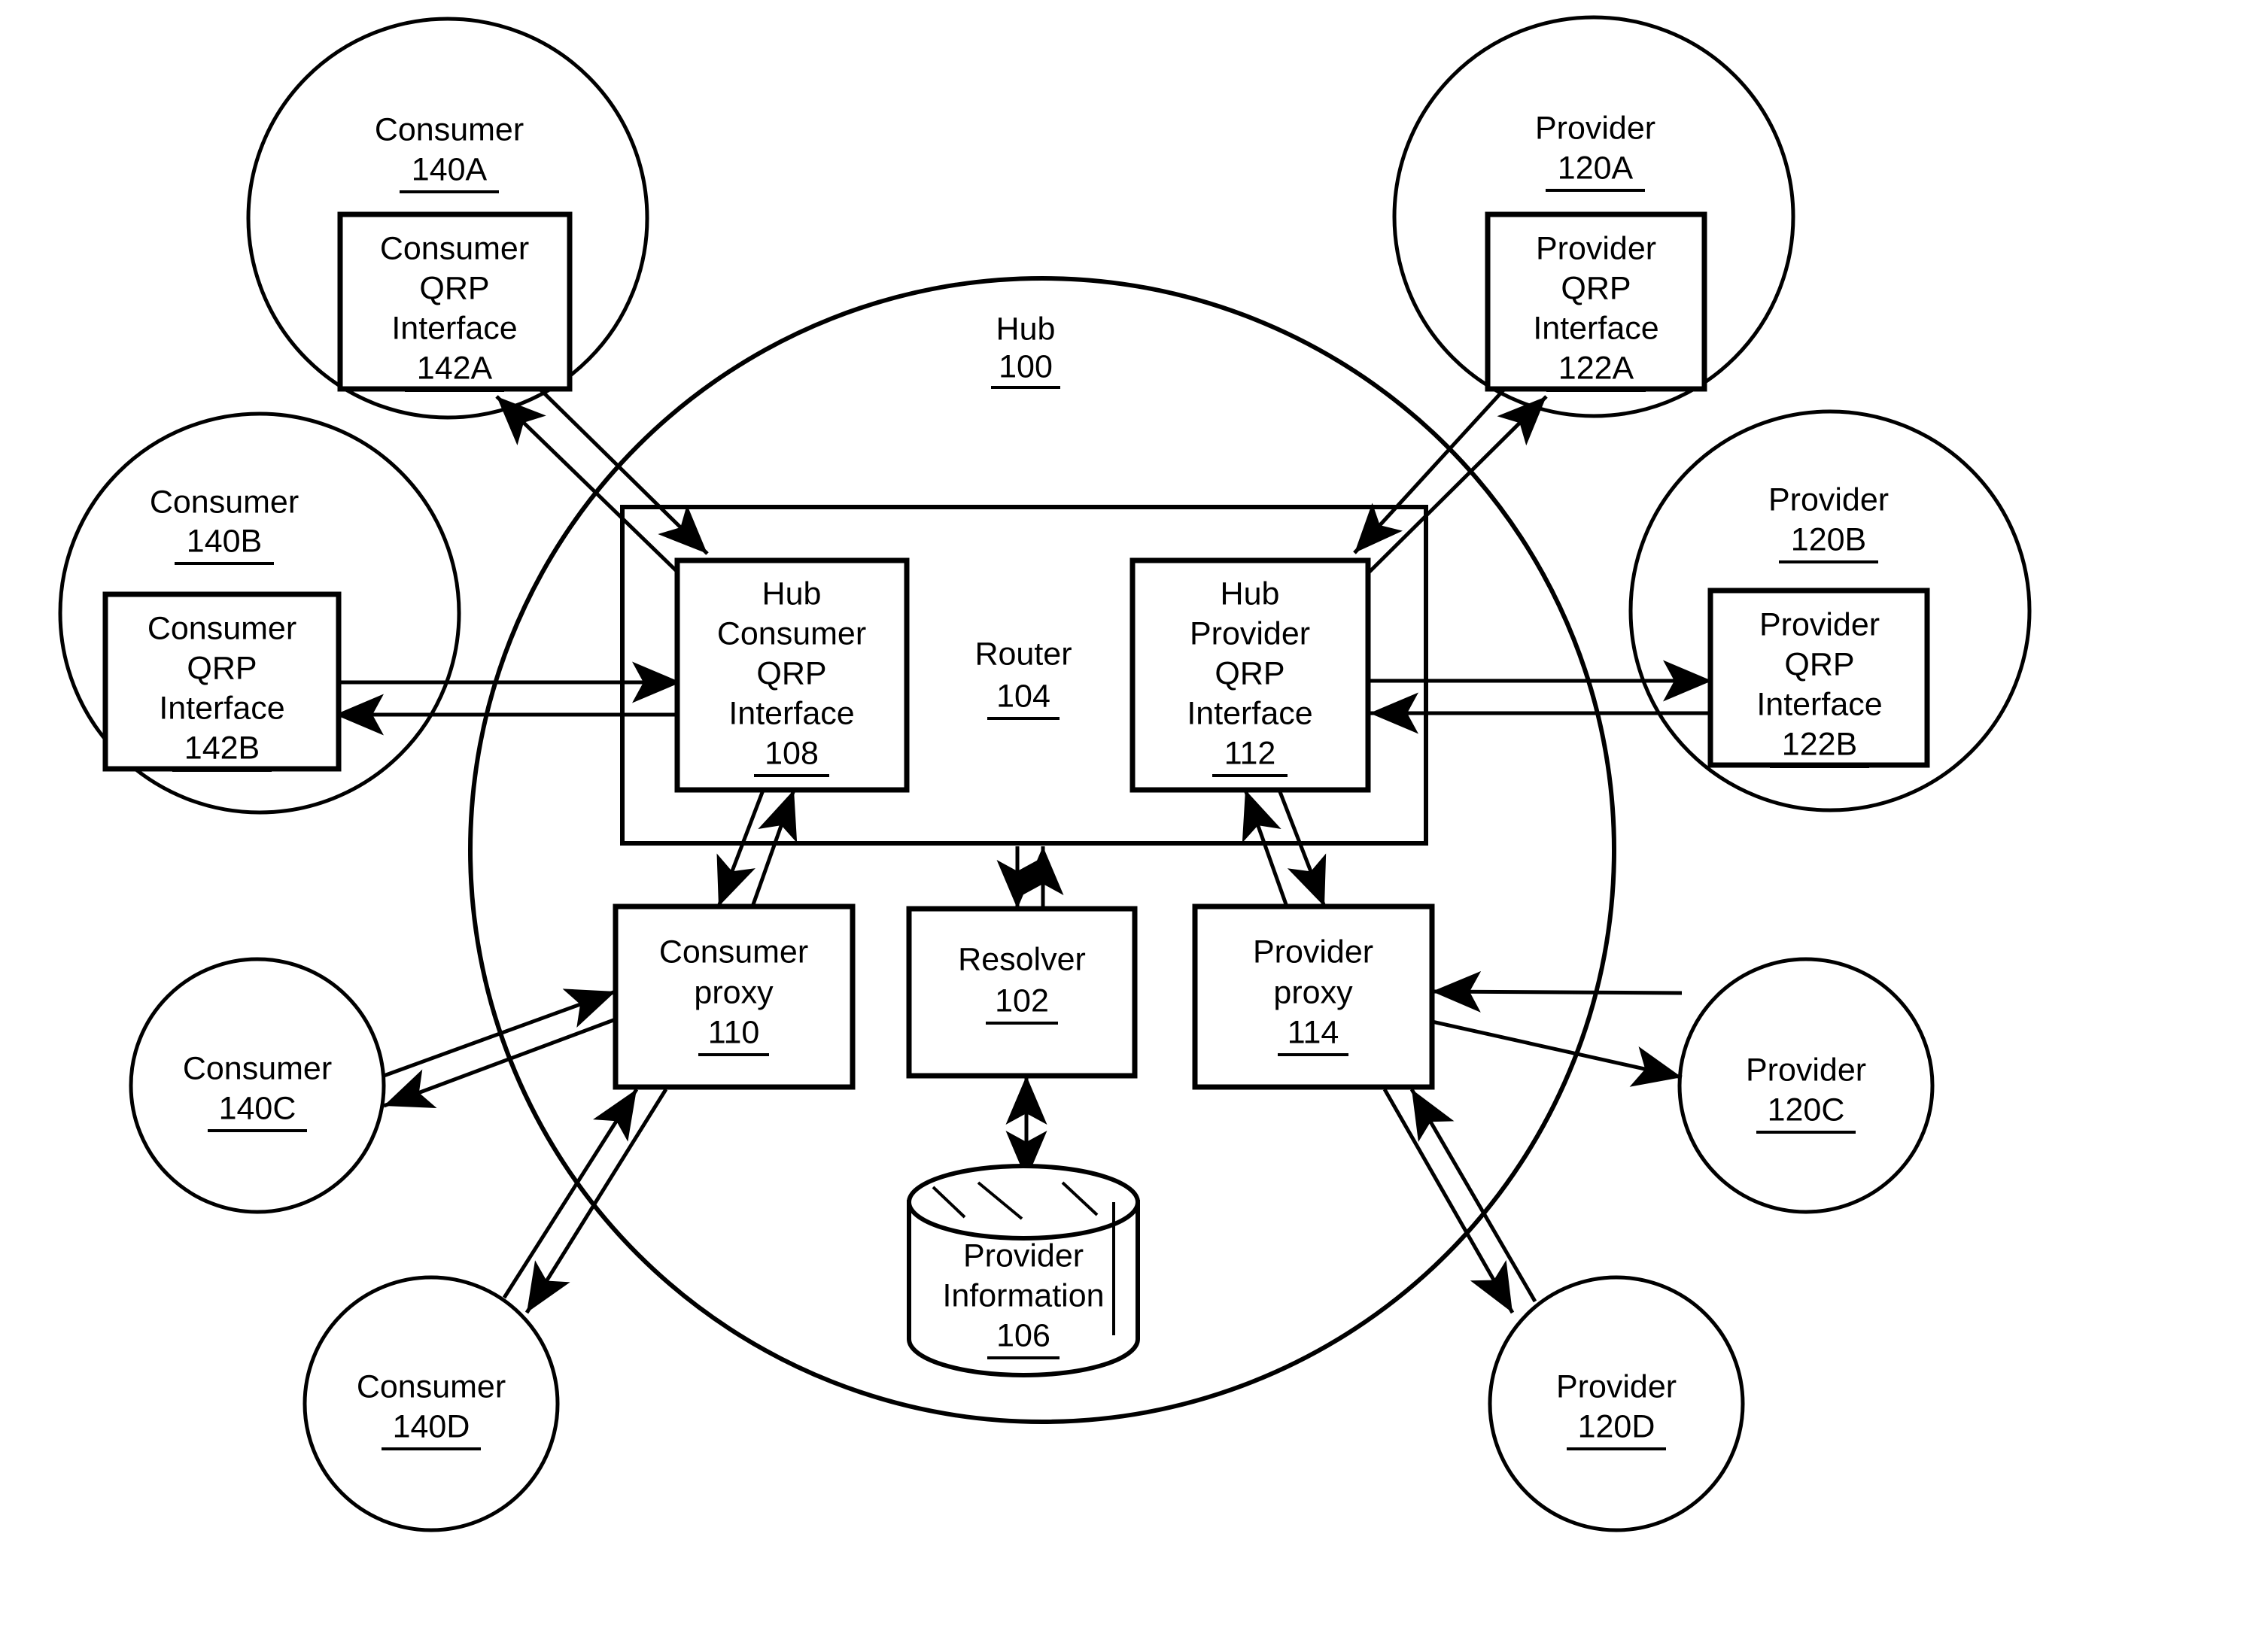  I want to click on hub-provider-qrp-line4: Interface, so click(1249, 713).